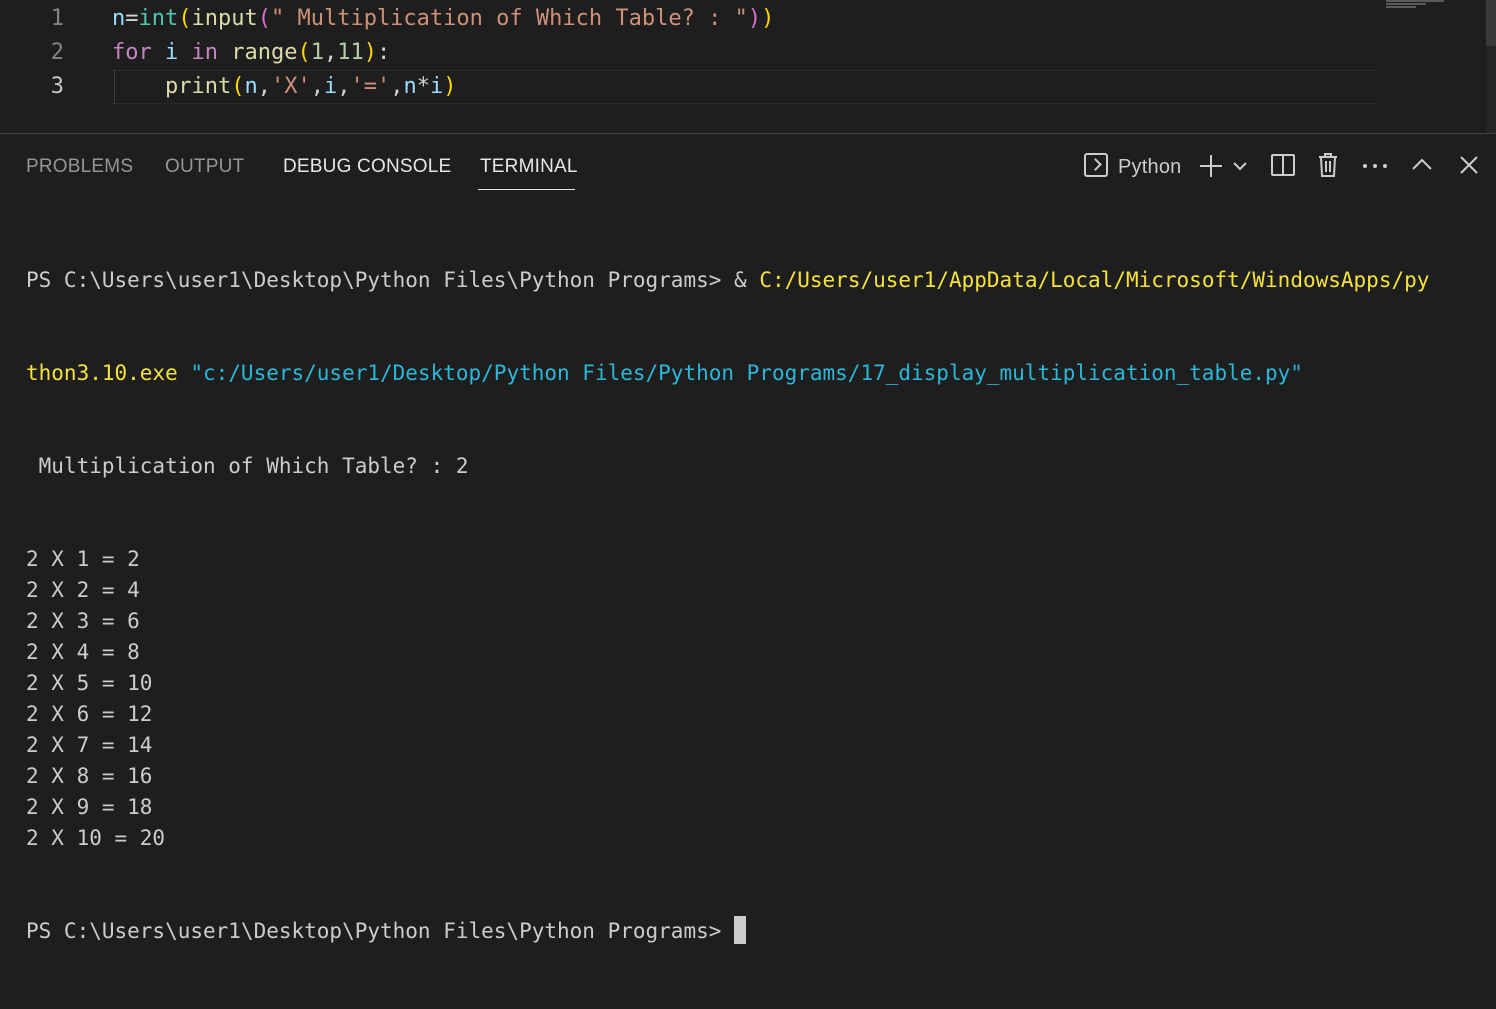 This screenshot has width=1496, height=1009. I want to click on code-token: print, so click(198, 86).